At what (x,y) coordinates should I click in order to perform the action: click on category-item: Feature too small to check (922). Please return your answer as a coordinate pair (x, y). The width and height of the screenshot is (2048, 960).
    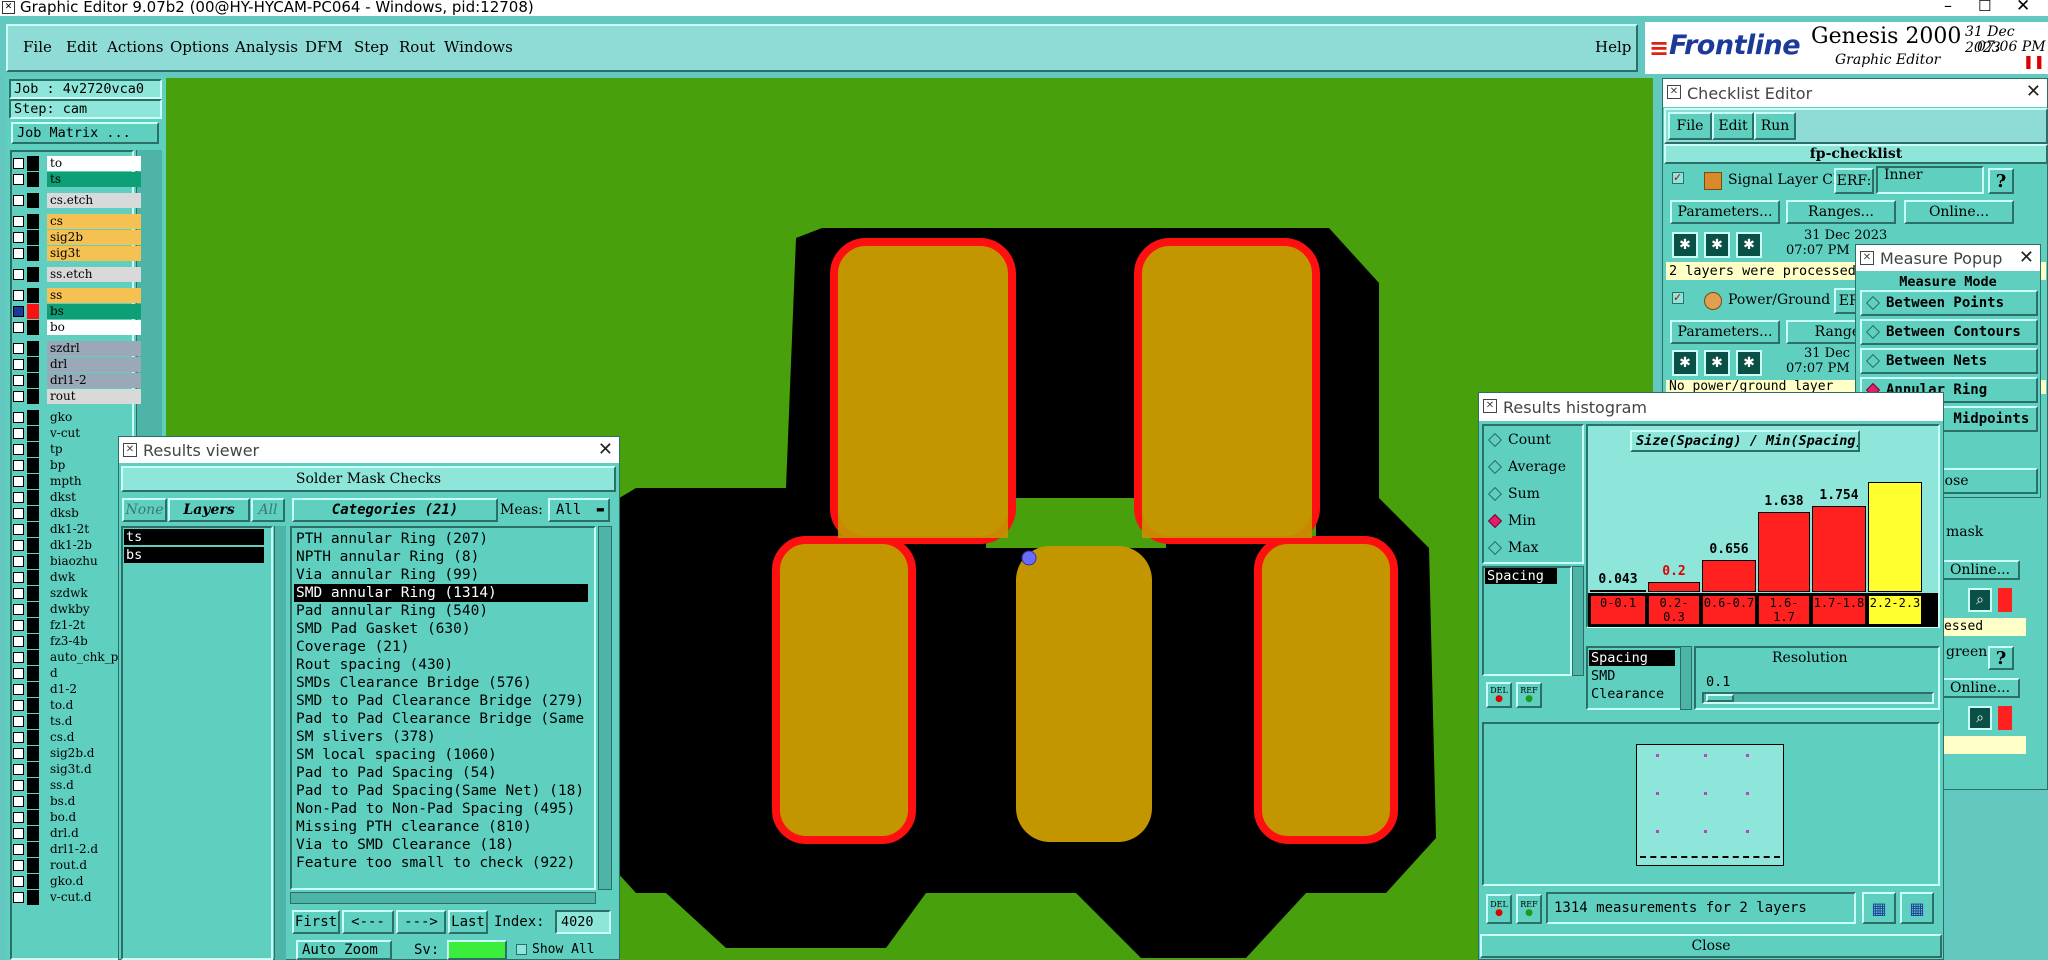
    Looking at the image, I should click on (443, 863).